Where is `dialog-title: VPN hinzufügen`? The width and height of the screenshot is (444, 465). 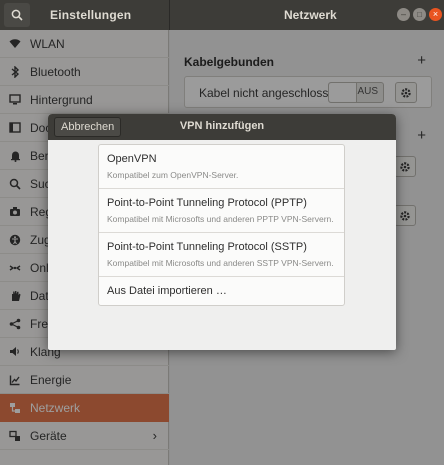
dialog-title: VPN hinzufügen is located at coordinates (222, 126).